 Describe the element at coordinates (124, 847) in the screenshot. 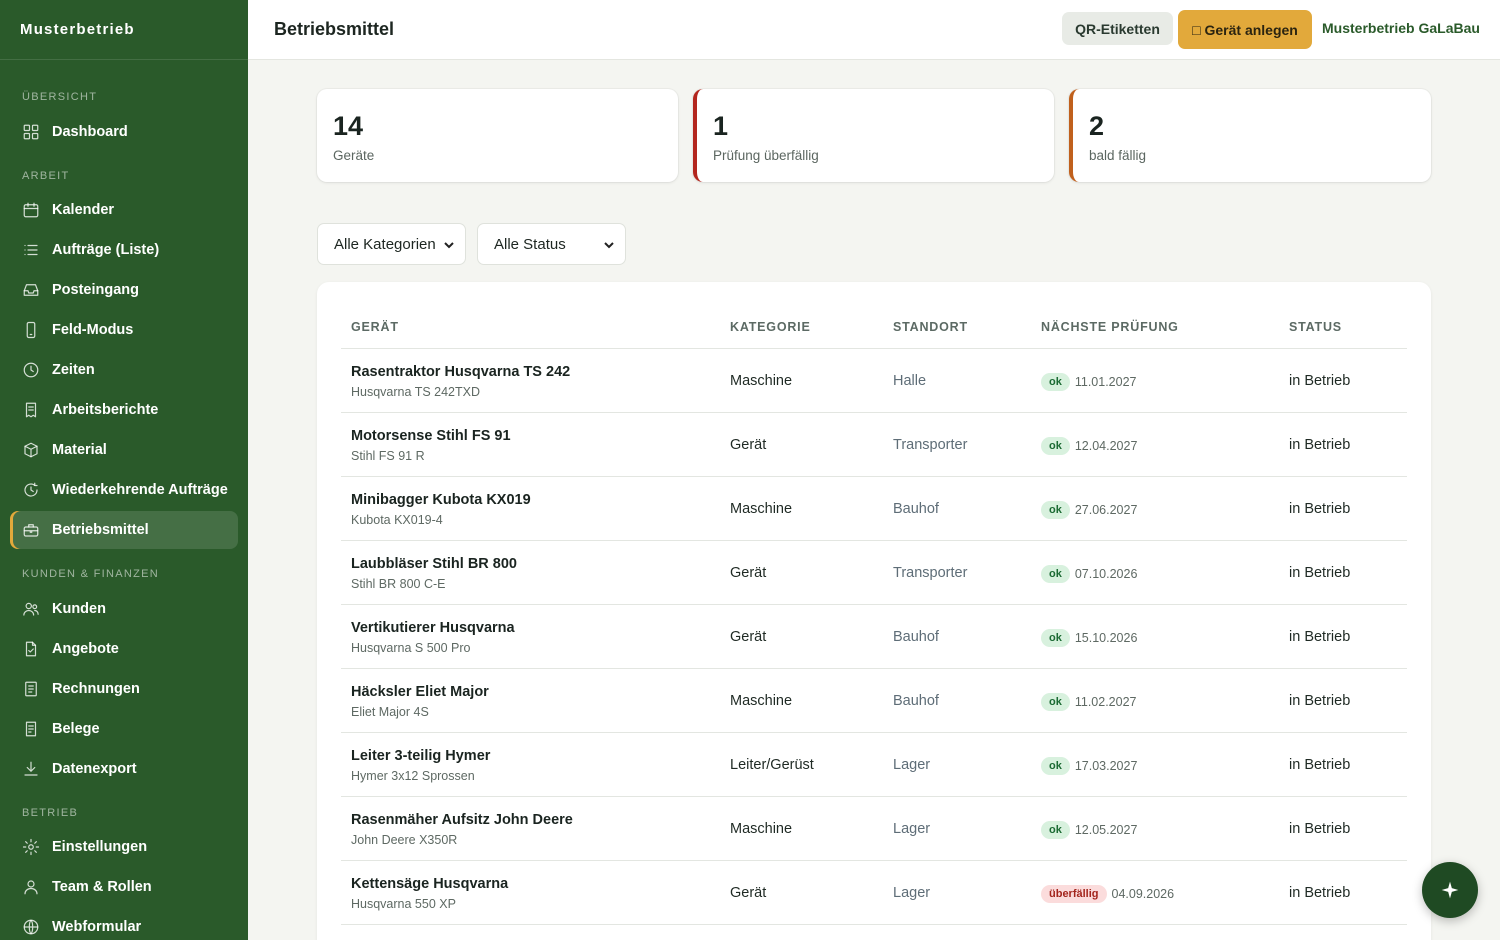

I see `sidebar-item-einstellungen: Einstellungen` at that location.